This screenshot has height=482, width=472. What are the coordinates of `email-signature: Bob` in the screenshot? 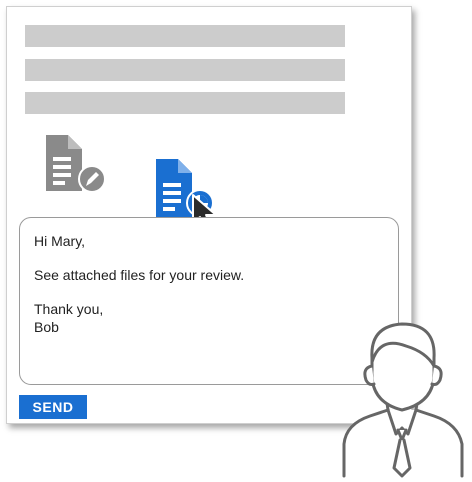 It's located at (46, 327).